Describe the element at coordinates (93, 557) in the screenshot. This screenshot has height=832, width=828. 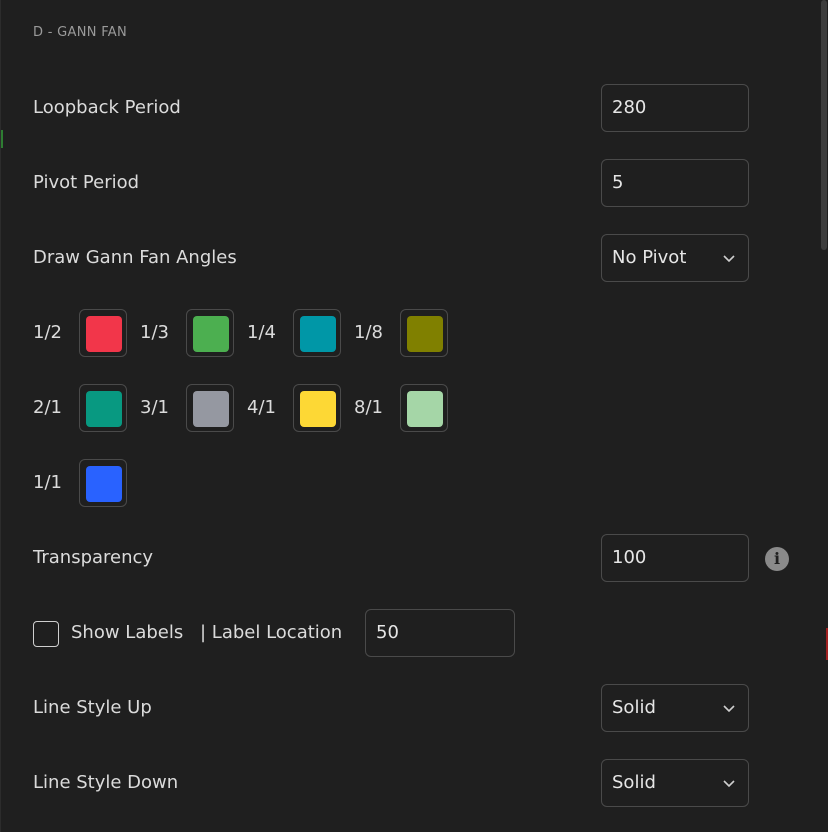
I see `transparency-label: Transparency` at that location.